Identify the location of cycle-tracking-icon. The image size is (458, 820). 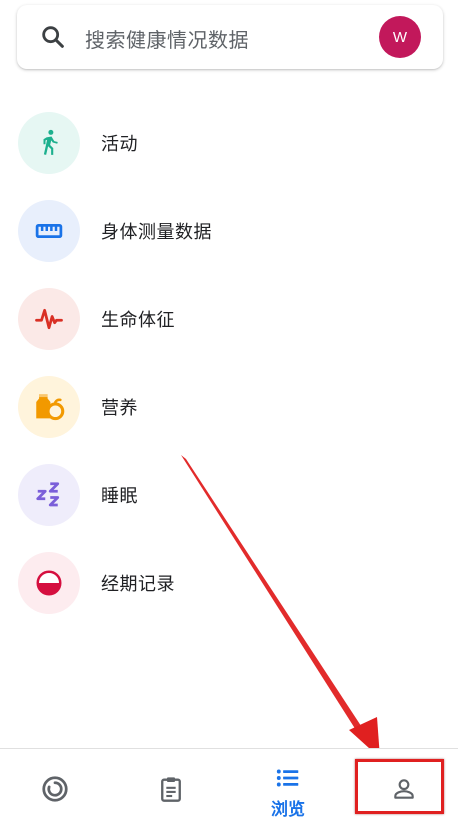
(49, 583).